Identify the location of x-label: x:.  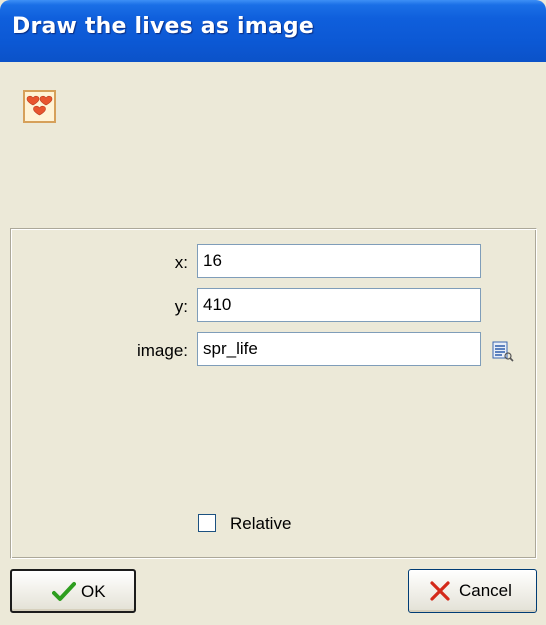
(181, 262).